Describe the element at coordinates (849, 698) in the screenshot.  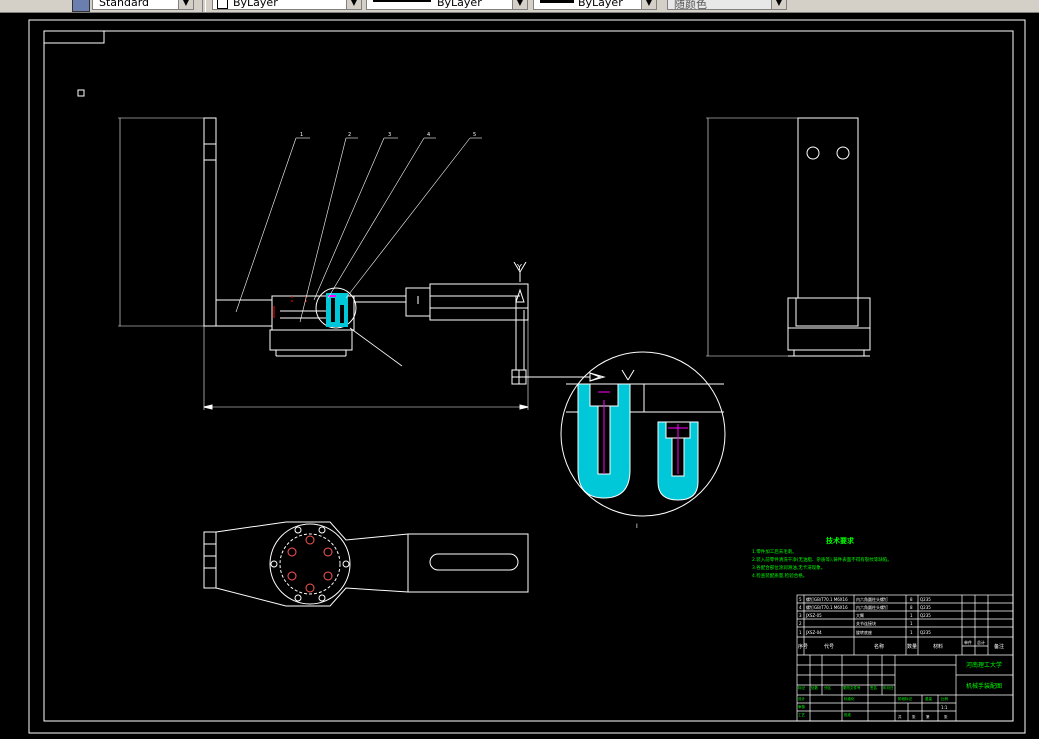
I see `title-label: 标准化` at that location.